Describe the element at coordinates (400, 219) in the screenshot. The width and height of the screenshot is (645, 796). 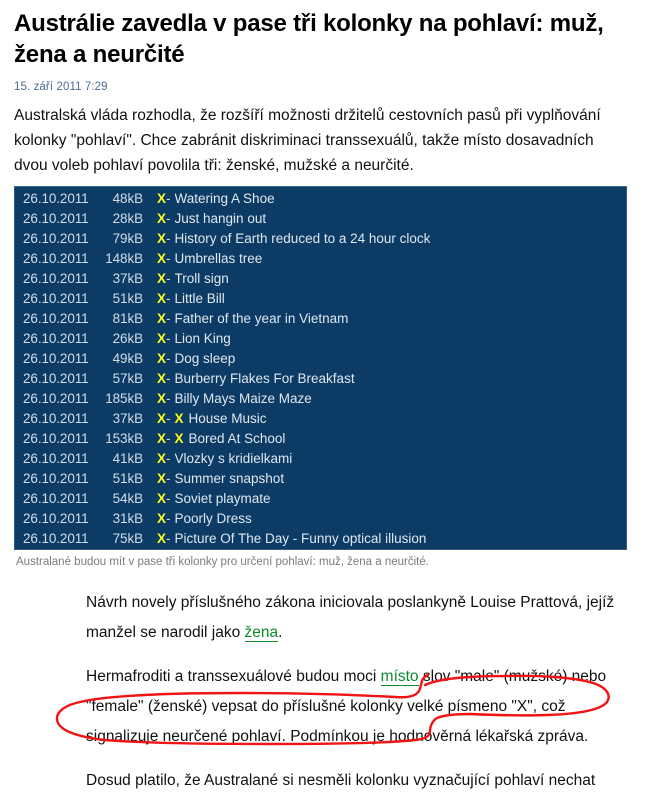
I see `file-title: Just hangin out` at that location.